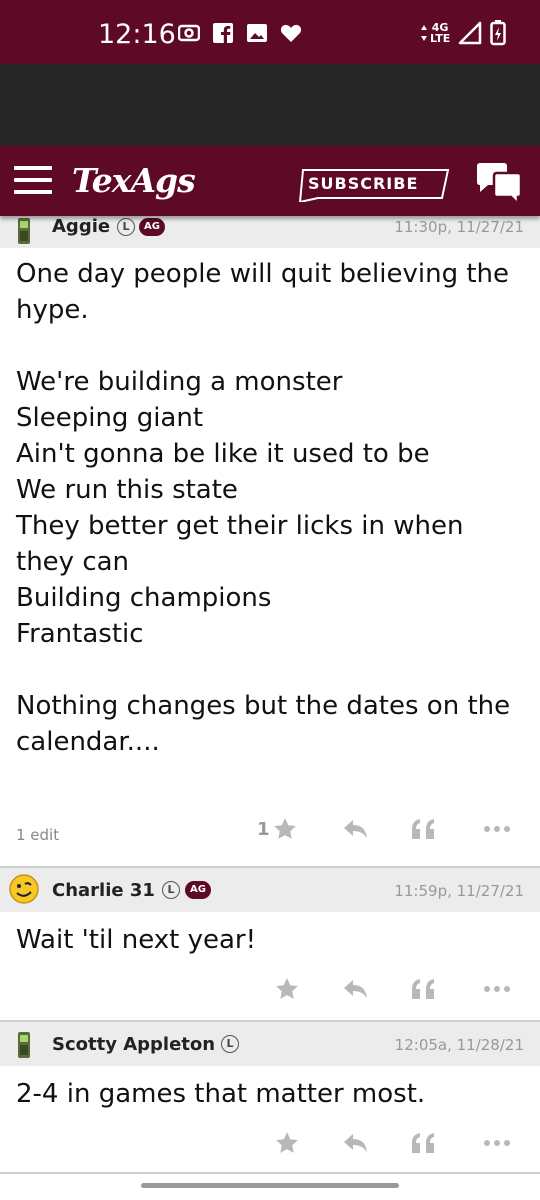 This screenshot has width=540, height=1200. Describe the element at coordinates (270, 105) in the screenshot. I see `system-band` at that location.